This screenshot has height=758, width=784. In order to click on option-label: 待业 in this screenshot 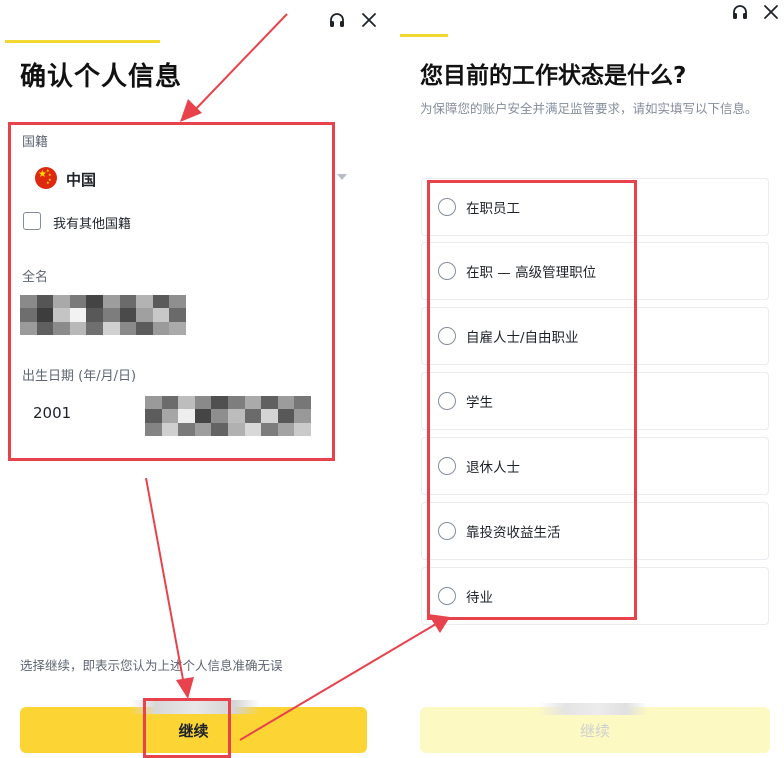, I will do `click(479, 598)`.